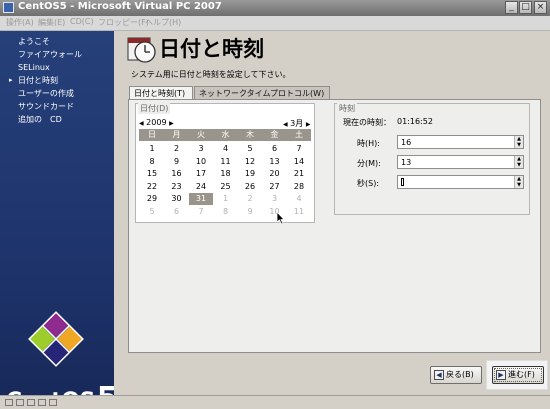 Image resolution: width=550 pixels, height=409 pixels. What do you see at coordinates (201, 174) in the screenshot?
I see `calendar-day: 17` at bounding box center [201, 174].